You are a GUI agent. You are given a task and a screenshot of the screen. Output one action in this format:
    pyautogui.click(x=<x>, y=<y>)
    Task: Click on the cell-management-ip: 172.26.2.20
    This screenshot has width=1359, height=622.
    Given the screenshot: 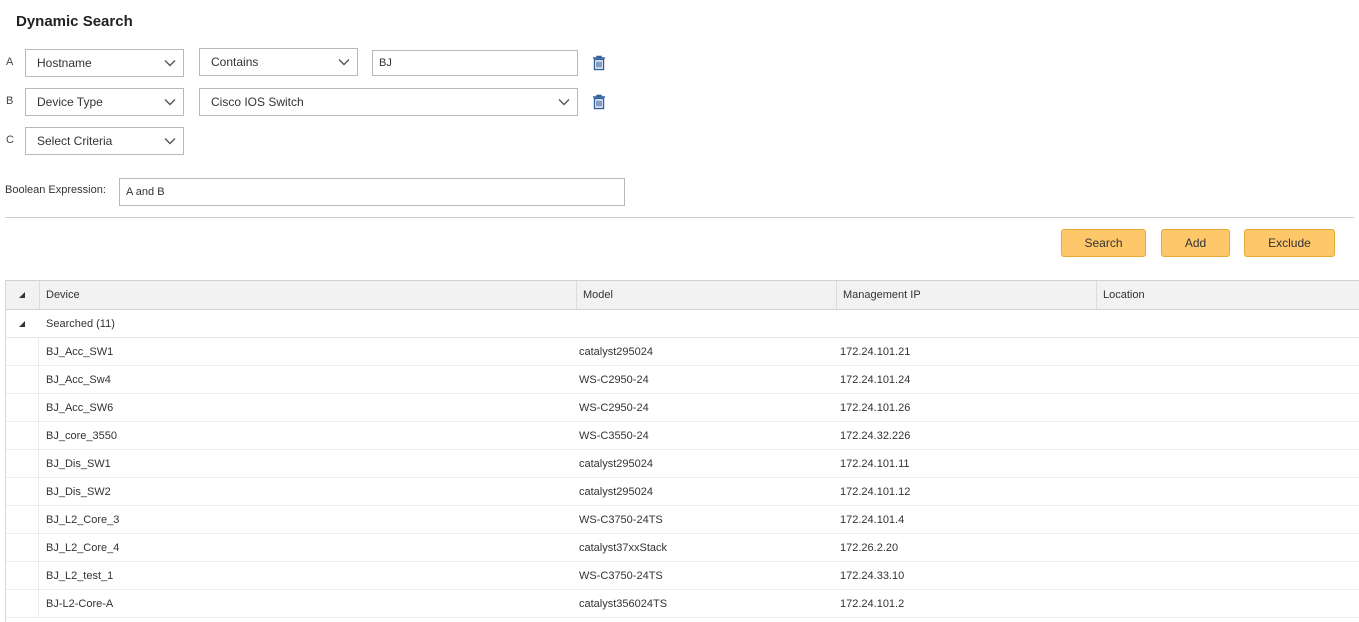 What is the action you would take?
    pyautogui.click(x=869, y=548)
    